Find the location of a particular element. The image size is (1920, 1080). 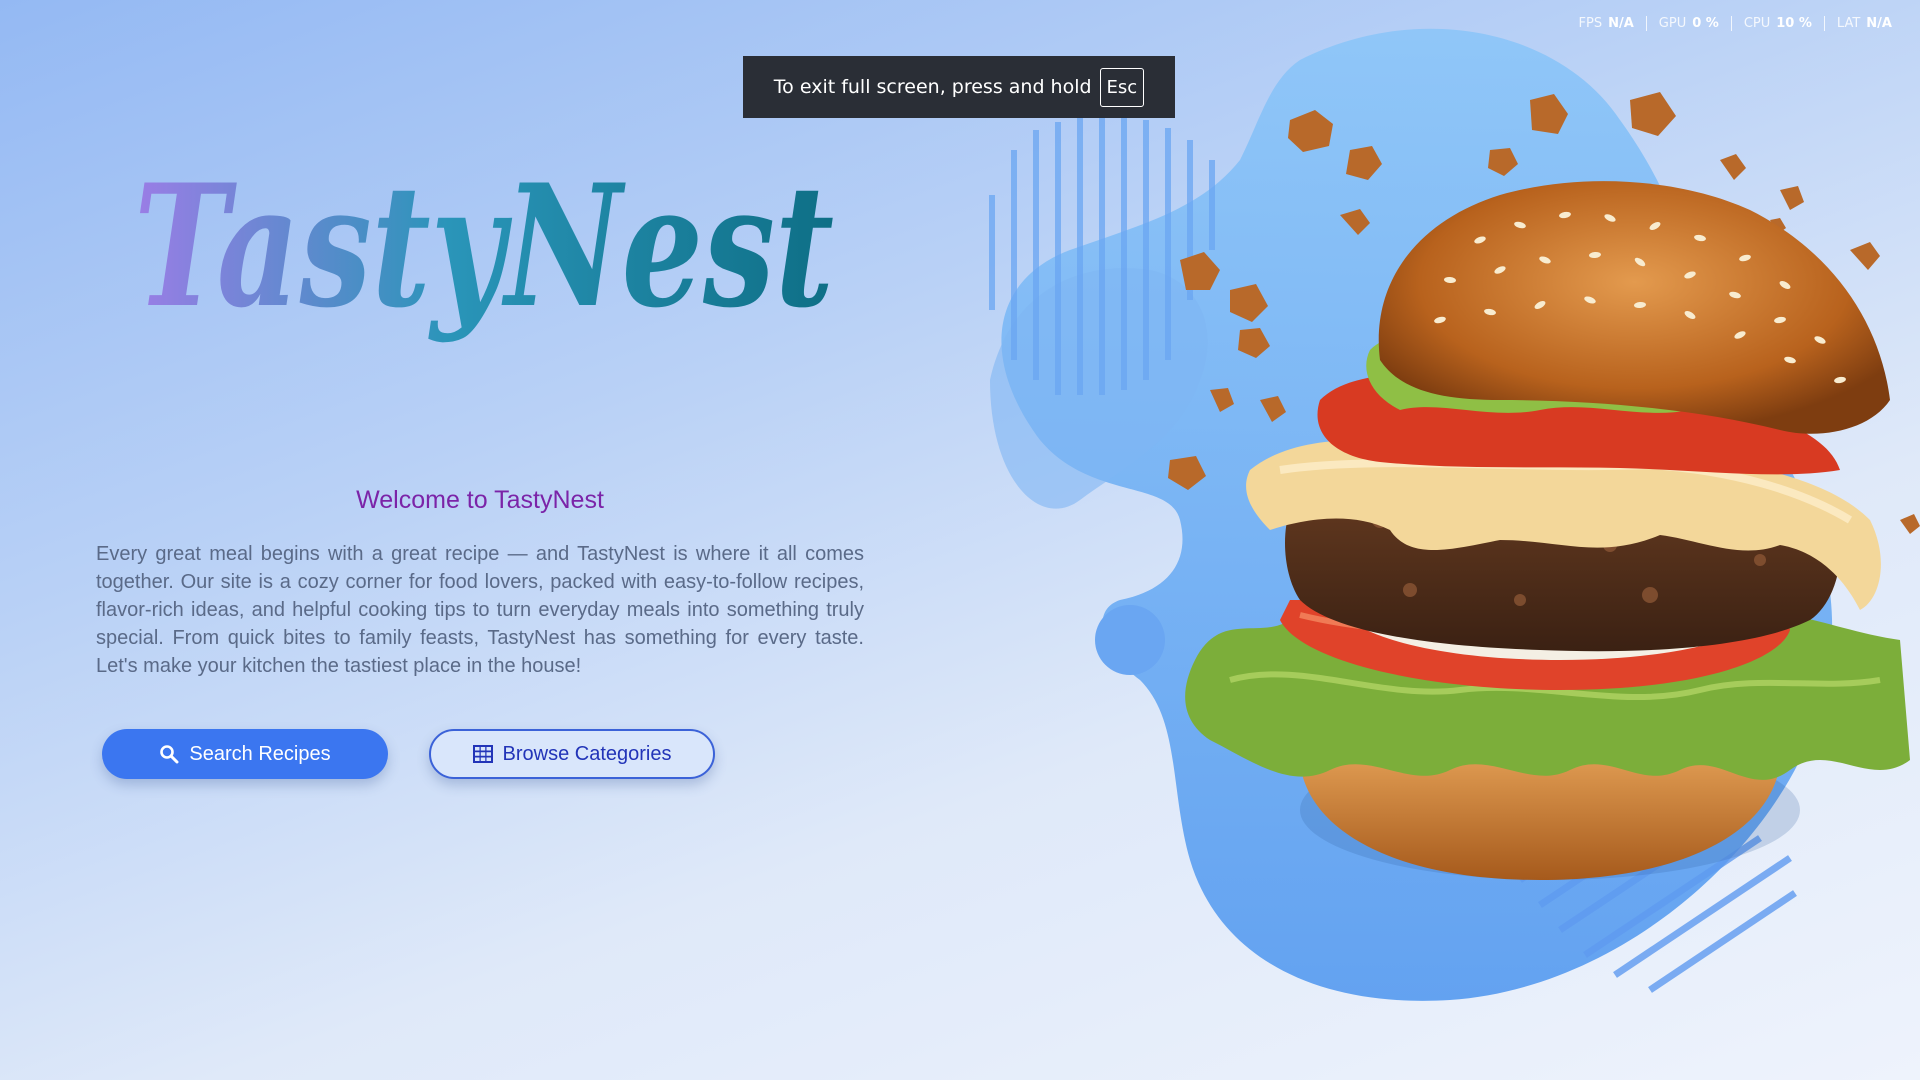

tastynest-logo: TastyNest is located at coordinates (484, 246).